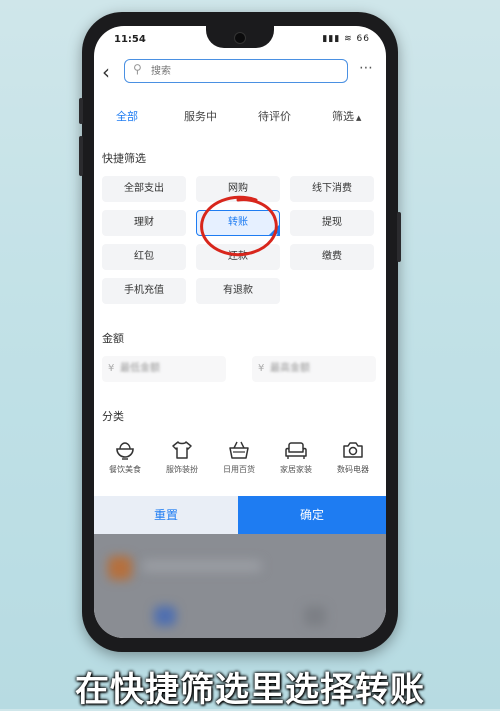 The height and width of the screenshot is (711, 500). I want to click on search-box: ⚲, so click(236, 71).